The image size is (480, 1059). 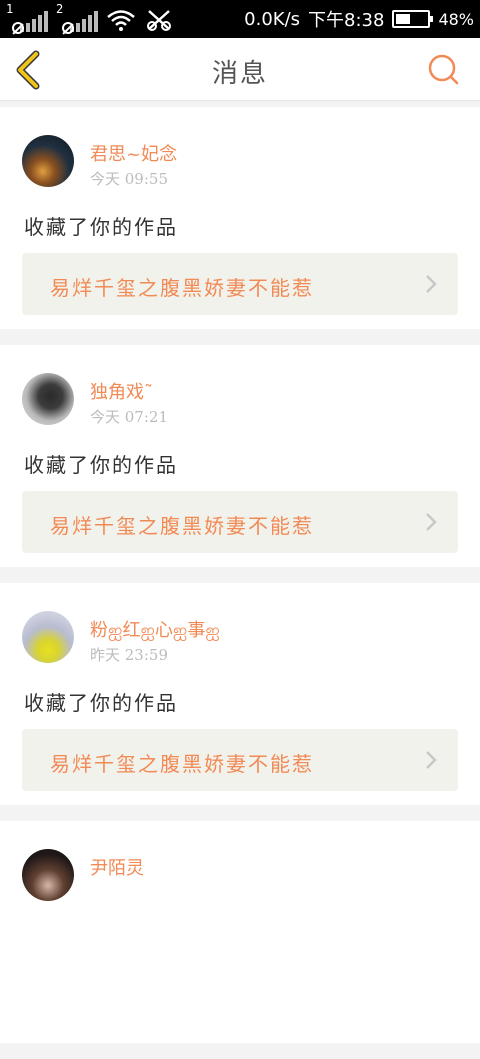 I want to click on user-name: 粉ஐ红ஐ心ஐ事ஐ, so click(x=155, y=629).